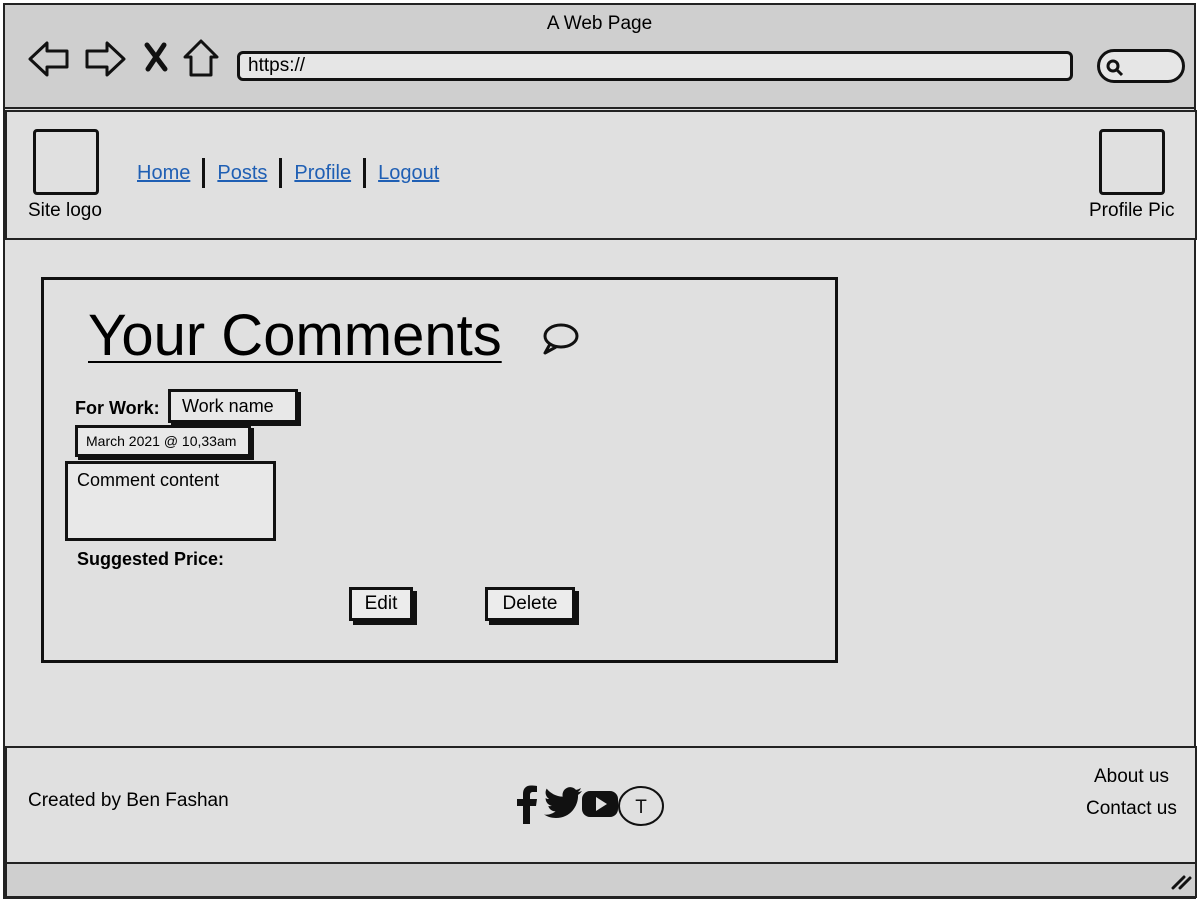 This screenshot has height=904, width=1201. What do you see at coordinates (156, 59) in the screenshot?
I see `close-x-icon` at bounding box center [156, 59].